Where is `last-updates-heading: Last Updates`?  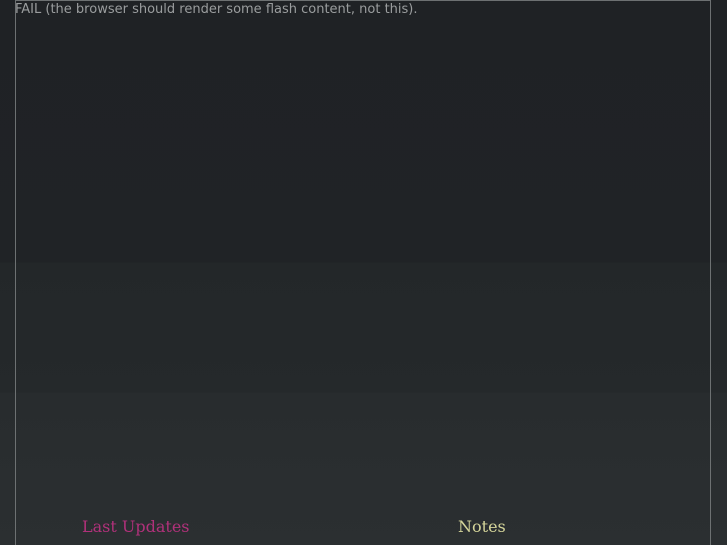 last-updates-heading: Last Updates is located at coordinates (136, 526).